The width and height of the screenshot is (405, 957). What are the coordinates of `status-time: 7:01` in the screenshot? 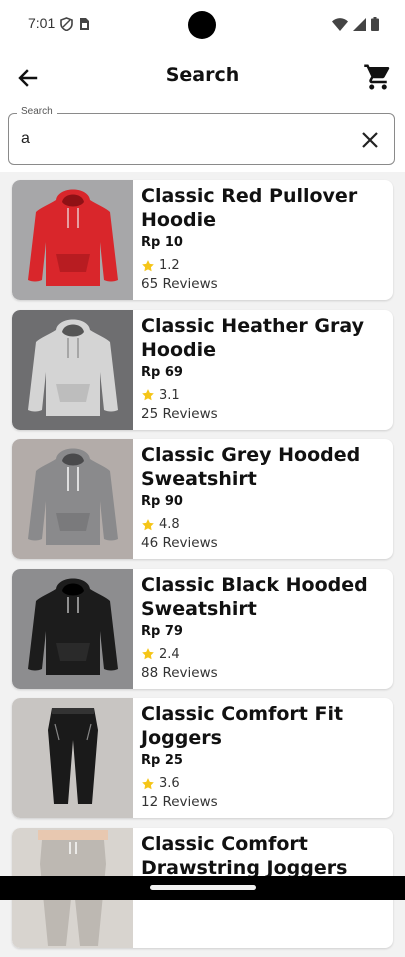 It's located at (42, 23).